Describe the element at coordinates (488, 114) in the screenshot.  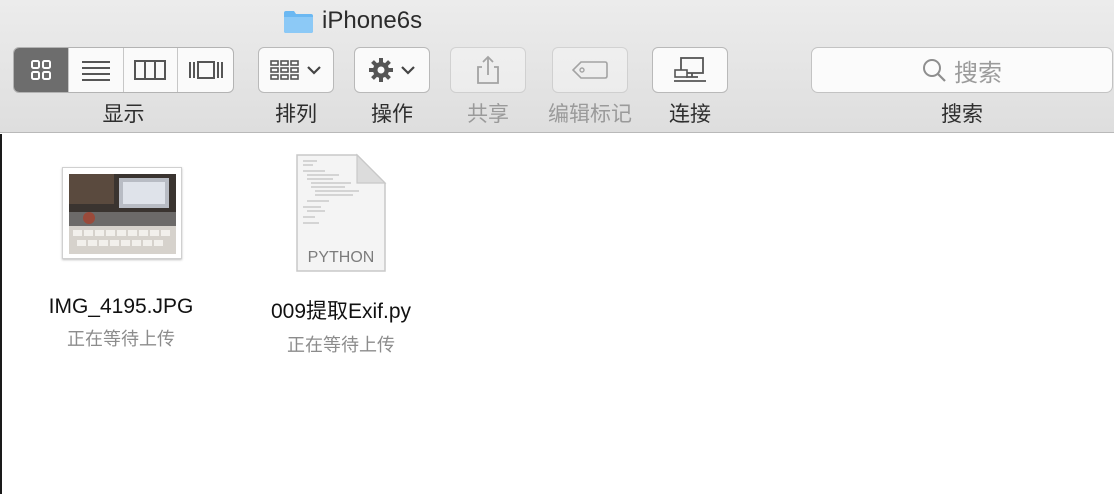
I see `share-label: 共享` at that location.